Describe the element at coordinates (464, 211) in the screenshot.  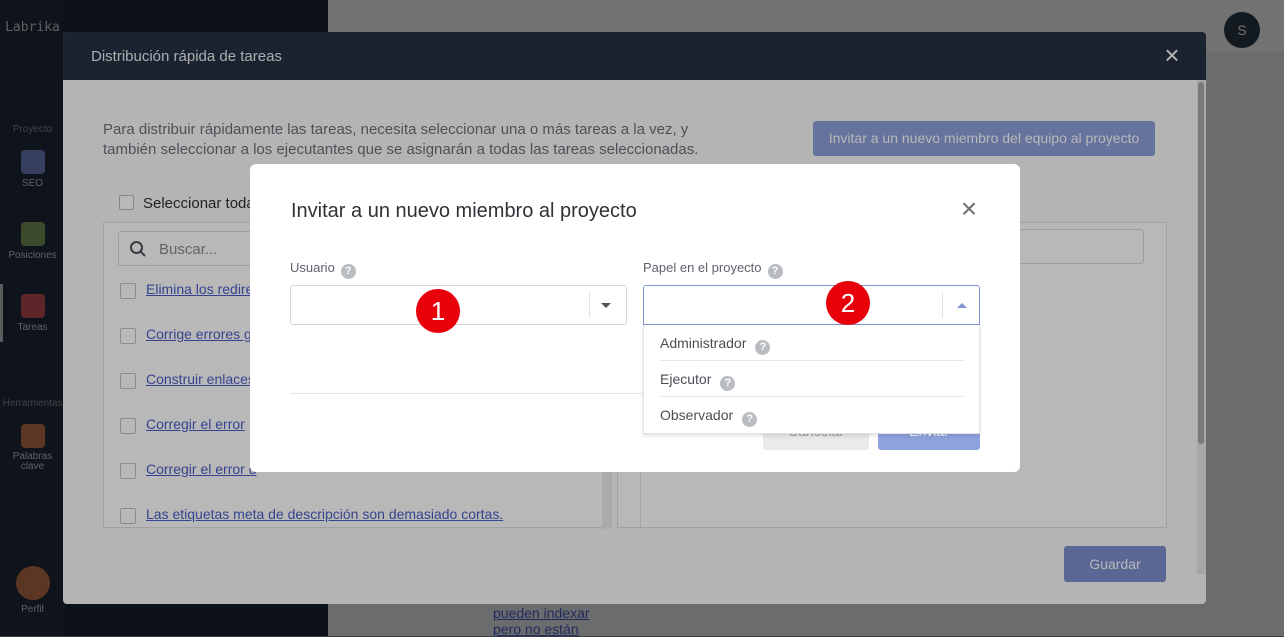
I see `invite-modal-title: Invitar a un nuevo miembro al proyecto` at that location.